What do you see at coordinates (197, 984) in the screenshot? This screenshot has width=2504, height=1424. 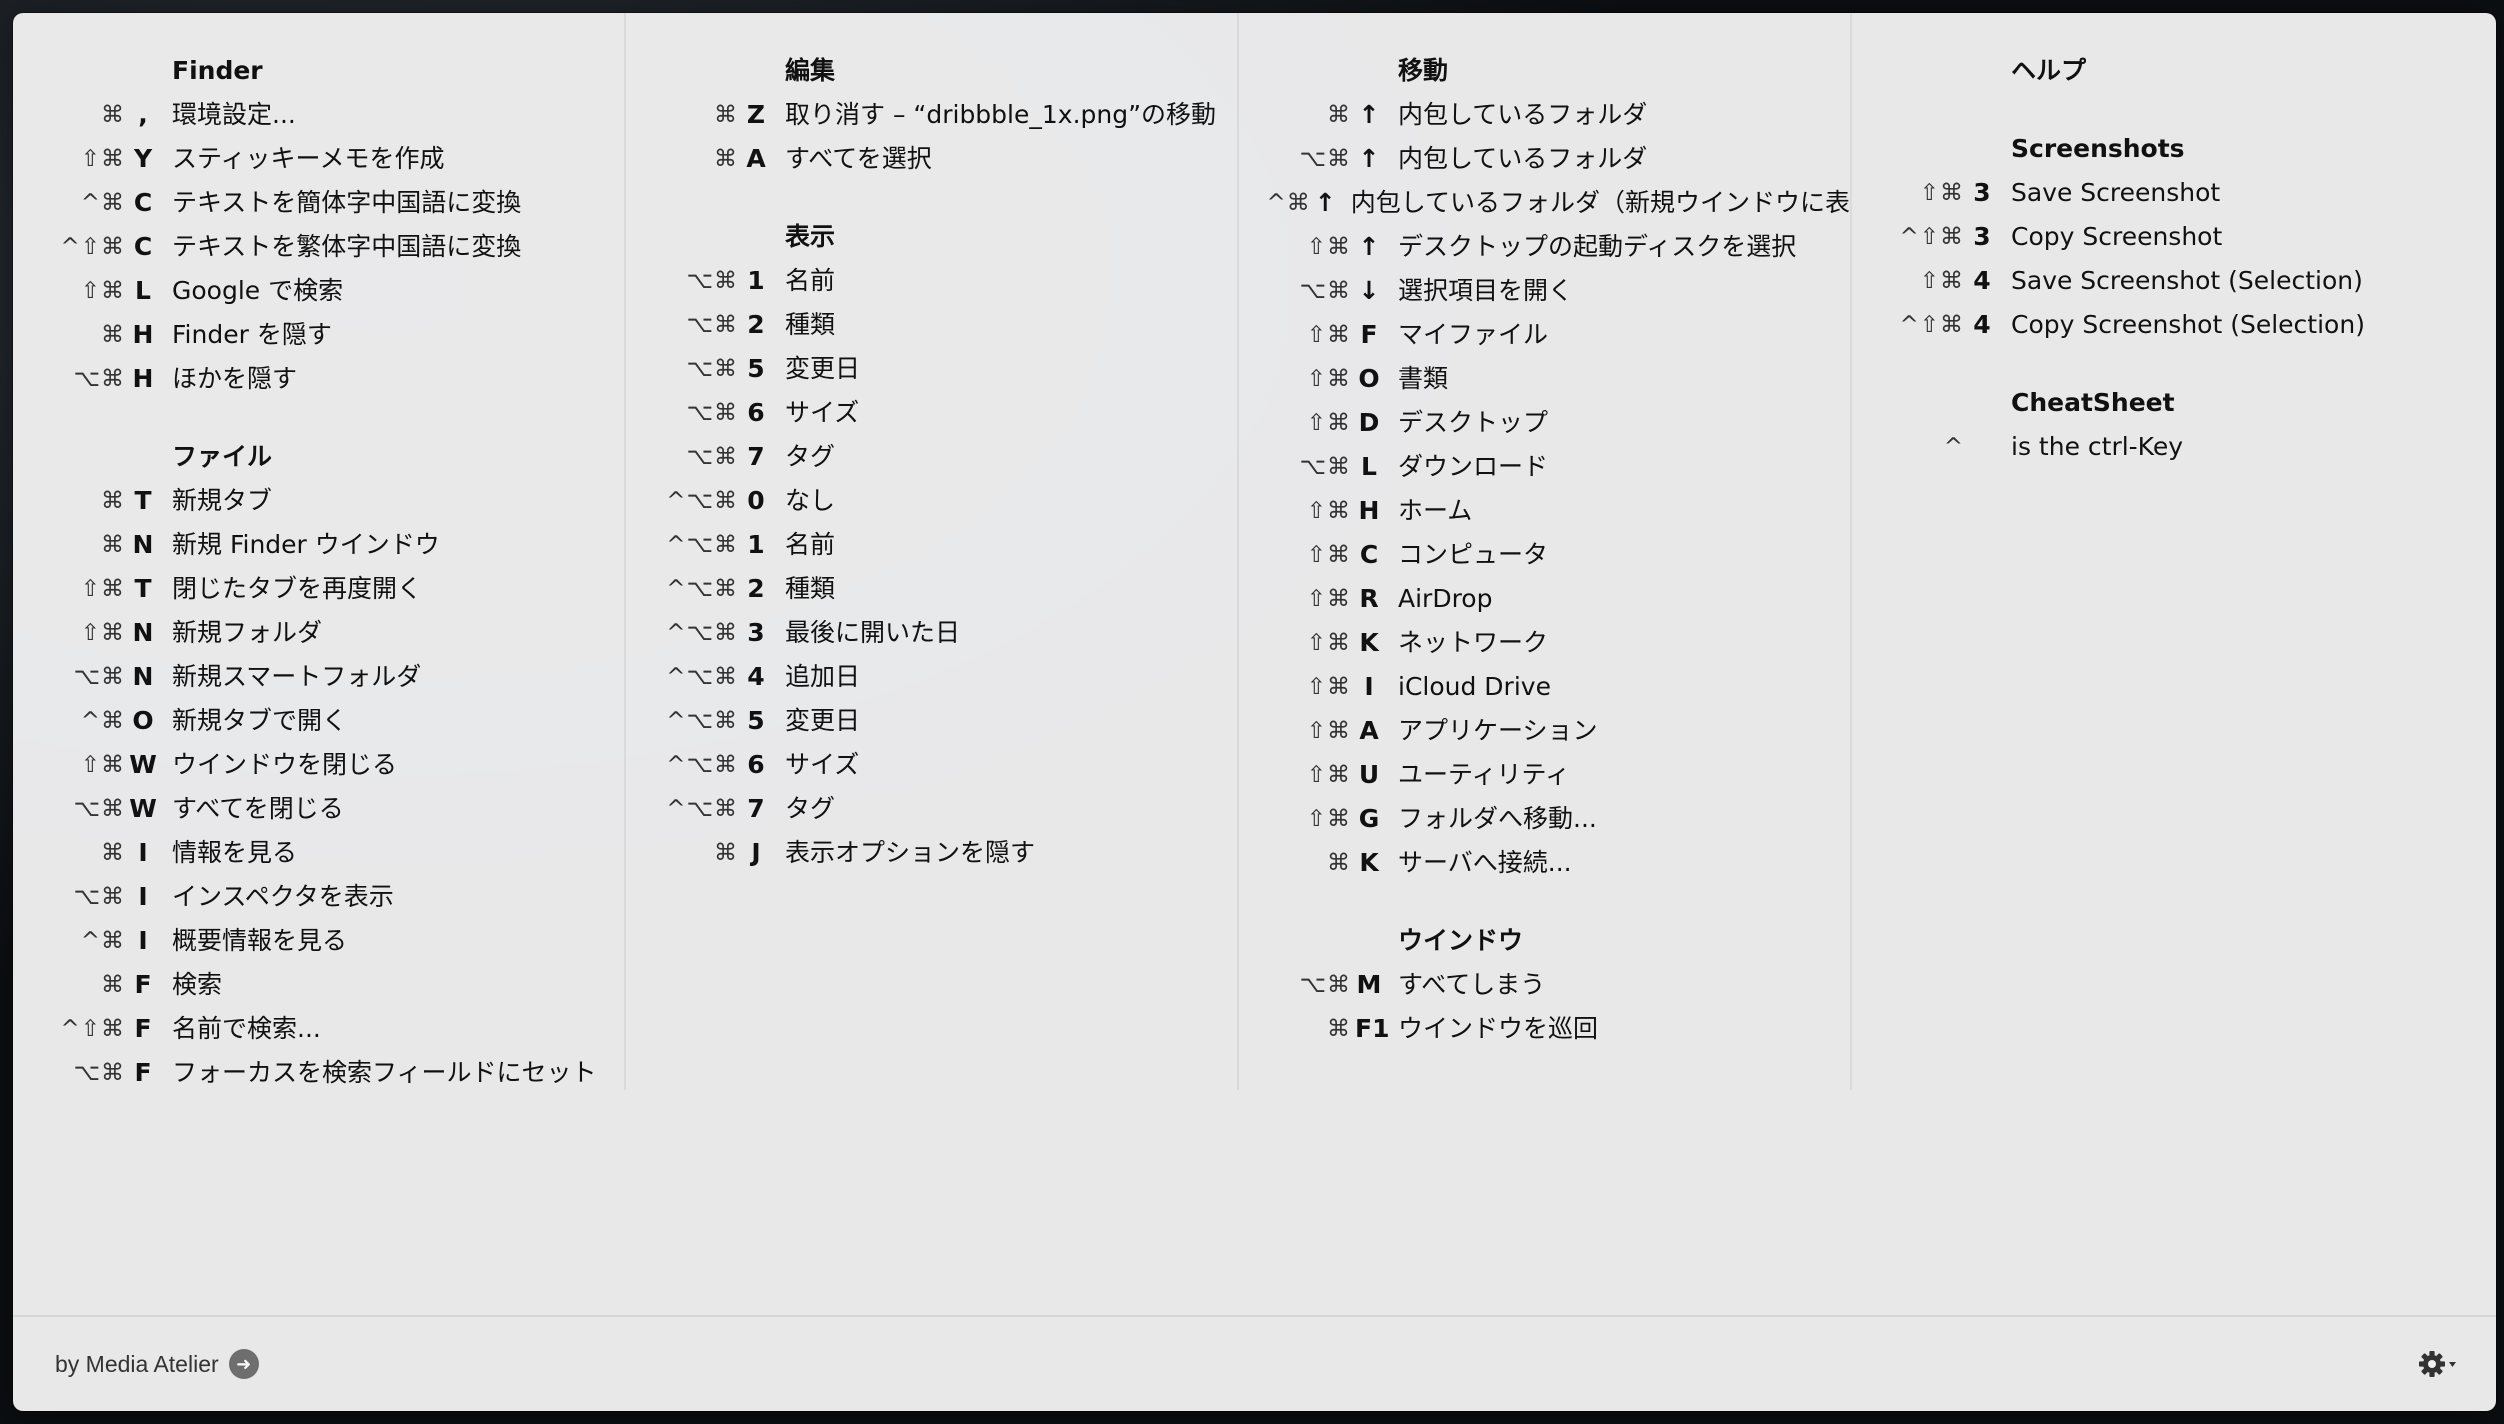 I see `shortcut-label: 検索` at bounding box center [197, 984].